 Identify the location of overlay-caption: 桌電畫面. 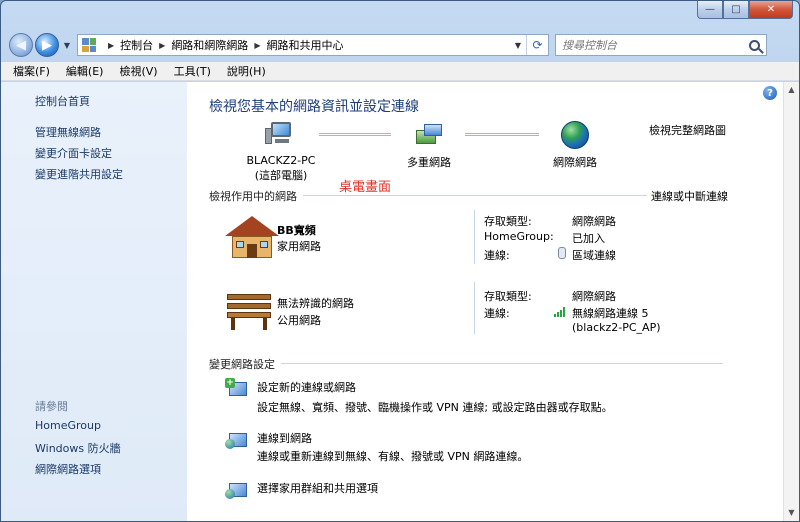
(365, 187).